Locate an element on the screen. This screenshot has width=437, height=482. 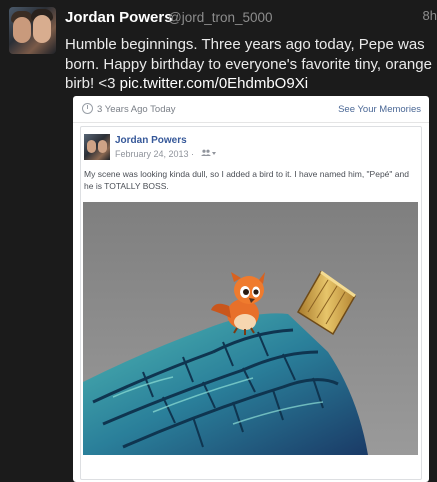
clock-icon is located at coordinates (87, 108).